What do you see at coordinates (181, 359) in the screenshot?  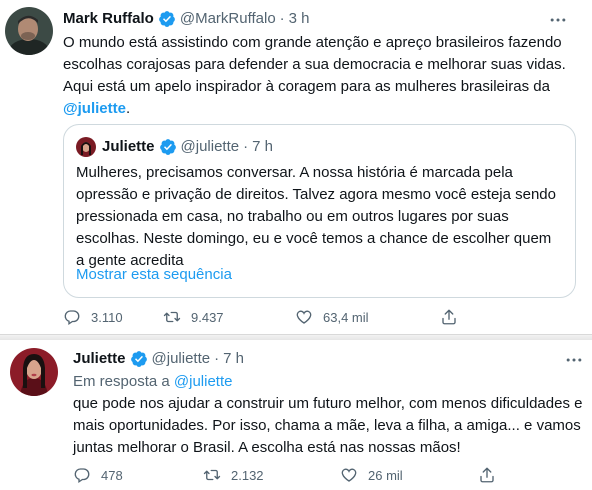 I see `handle: @juliette` at bounding box center [181, 359].